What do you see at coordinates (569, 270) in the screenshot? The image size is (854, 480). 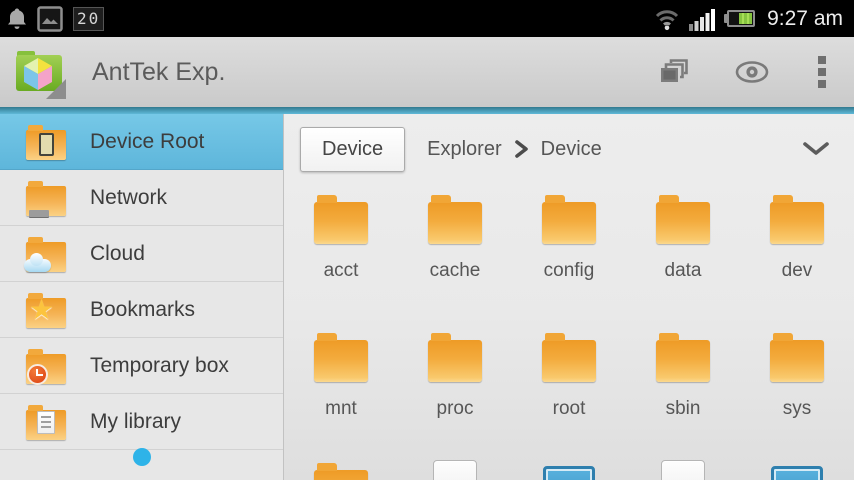 I see `grid-item-label: config` at bounding box center [569, 270].